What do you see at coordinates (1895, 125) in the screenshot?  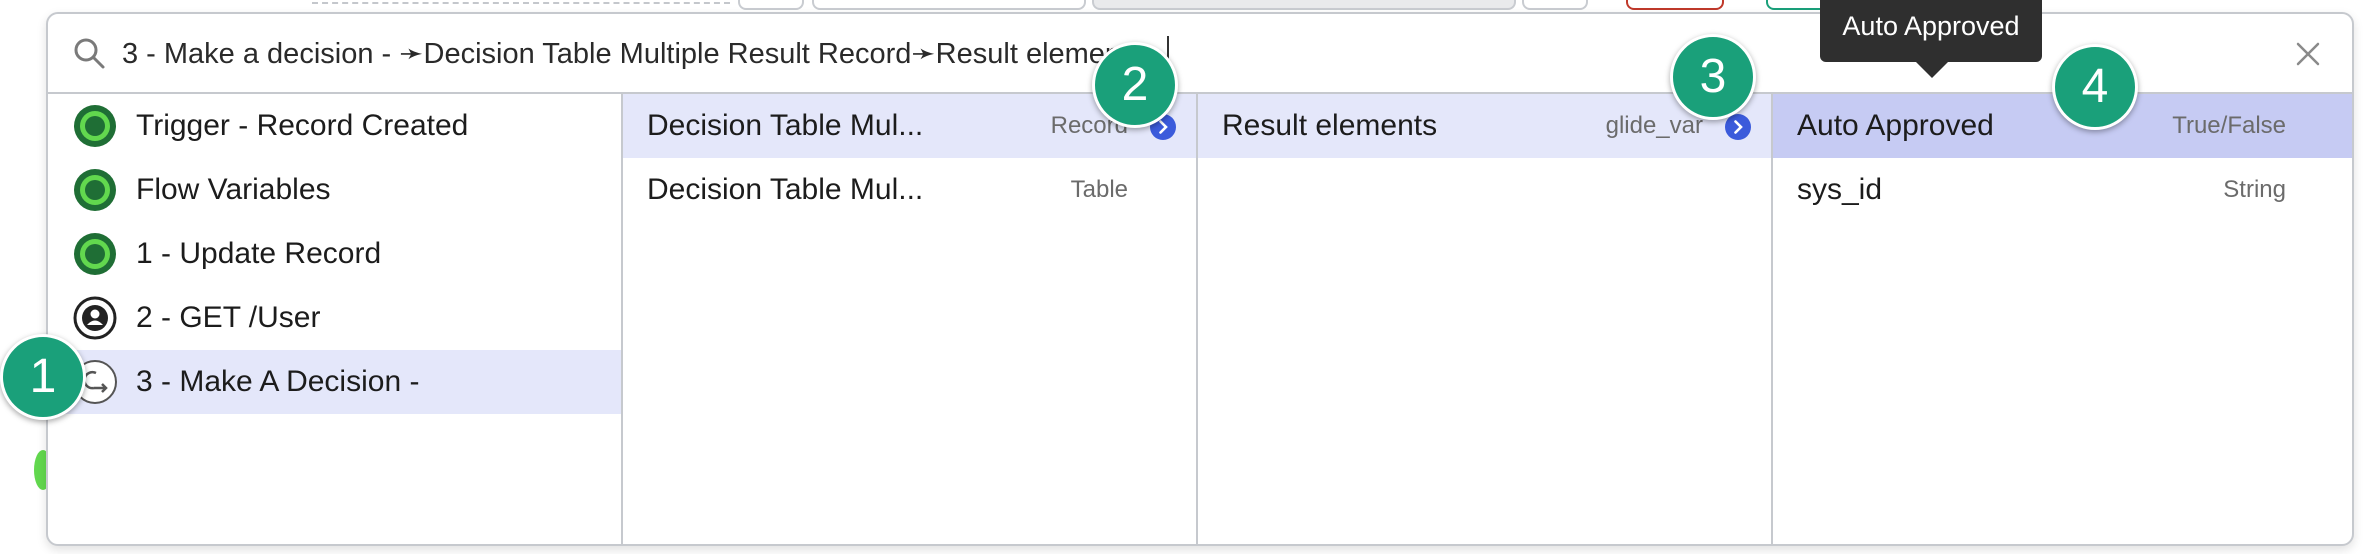 I see `field-label: Auto Approved` at bounding box center [1895, 125].